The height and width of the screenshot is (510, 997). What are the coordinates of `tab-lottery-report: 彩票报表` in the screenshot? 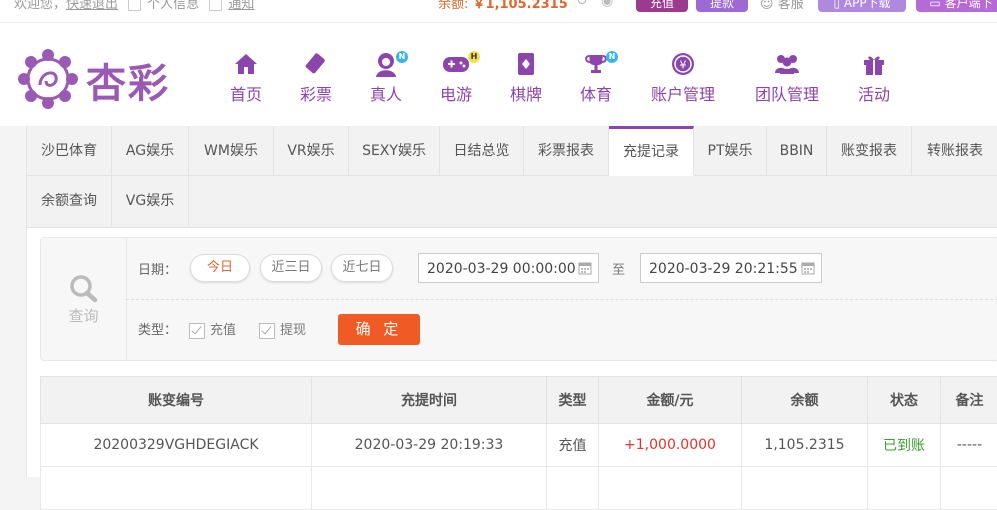 It's located at (566, 151).